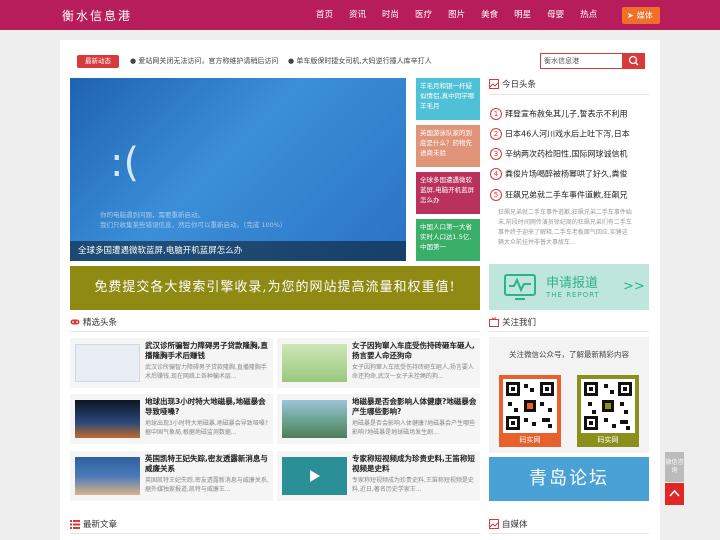  What do you see at coordinates (630, 15) in the screenshot?
I see `paper-plane-icon: ➤` at bounding box center [630, 15].